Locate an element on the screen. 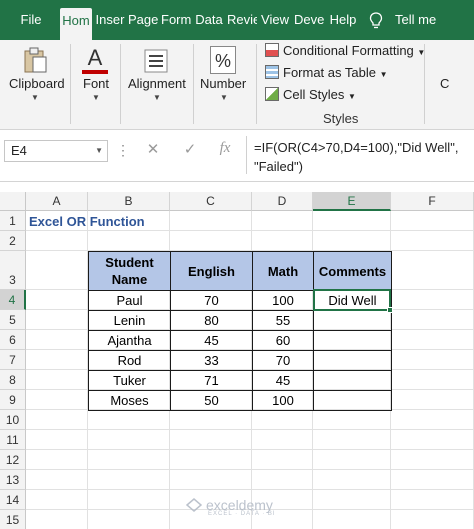  cell-styles-button: Cell Styles ▼ is located at coordinates (310, 97).